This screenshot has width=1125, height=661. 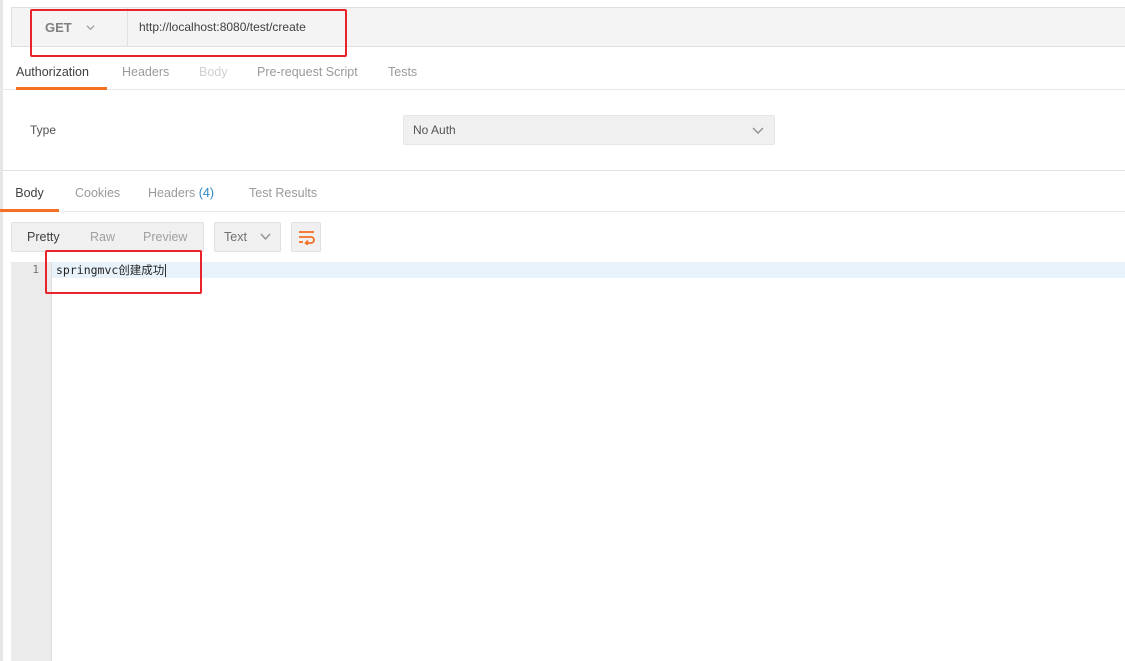 I want to click on view-mode-group: Pretty Raw Preview, so click(x=107, y=237).